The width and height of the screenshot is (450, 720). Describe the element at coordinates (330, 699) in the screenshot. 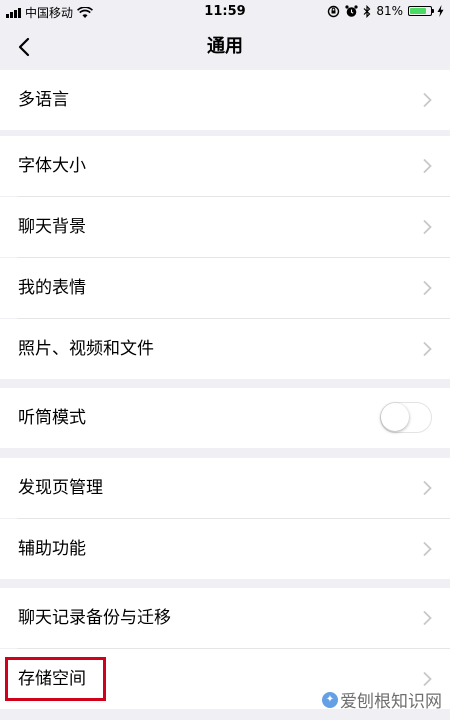

I see `watermark-logo-icon: ✦` at that location.